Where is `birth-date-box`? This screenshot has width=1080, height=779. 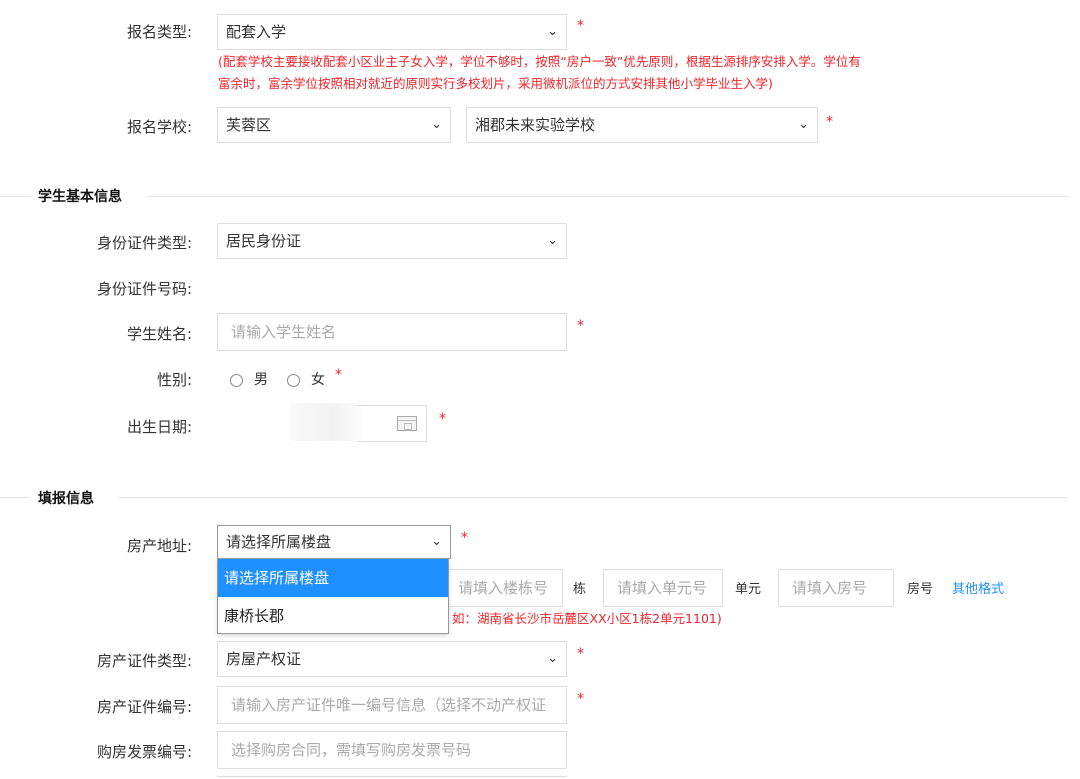 birth-date-box is located at coordinates (392, 423).